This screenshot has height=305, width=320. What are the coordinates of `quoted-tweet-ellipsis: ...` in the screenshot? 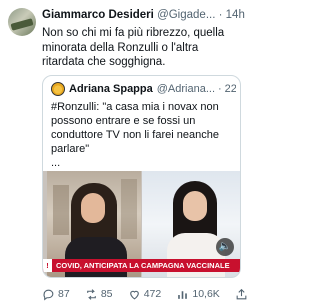 It's located at (56, 163).